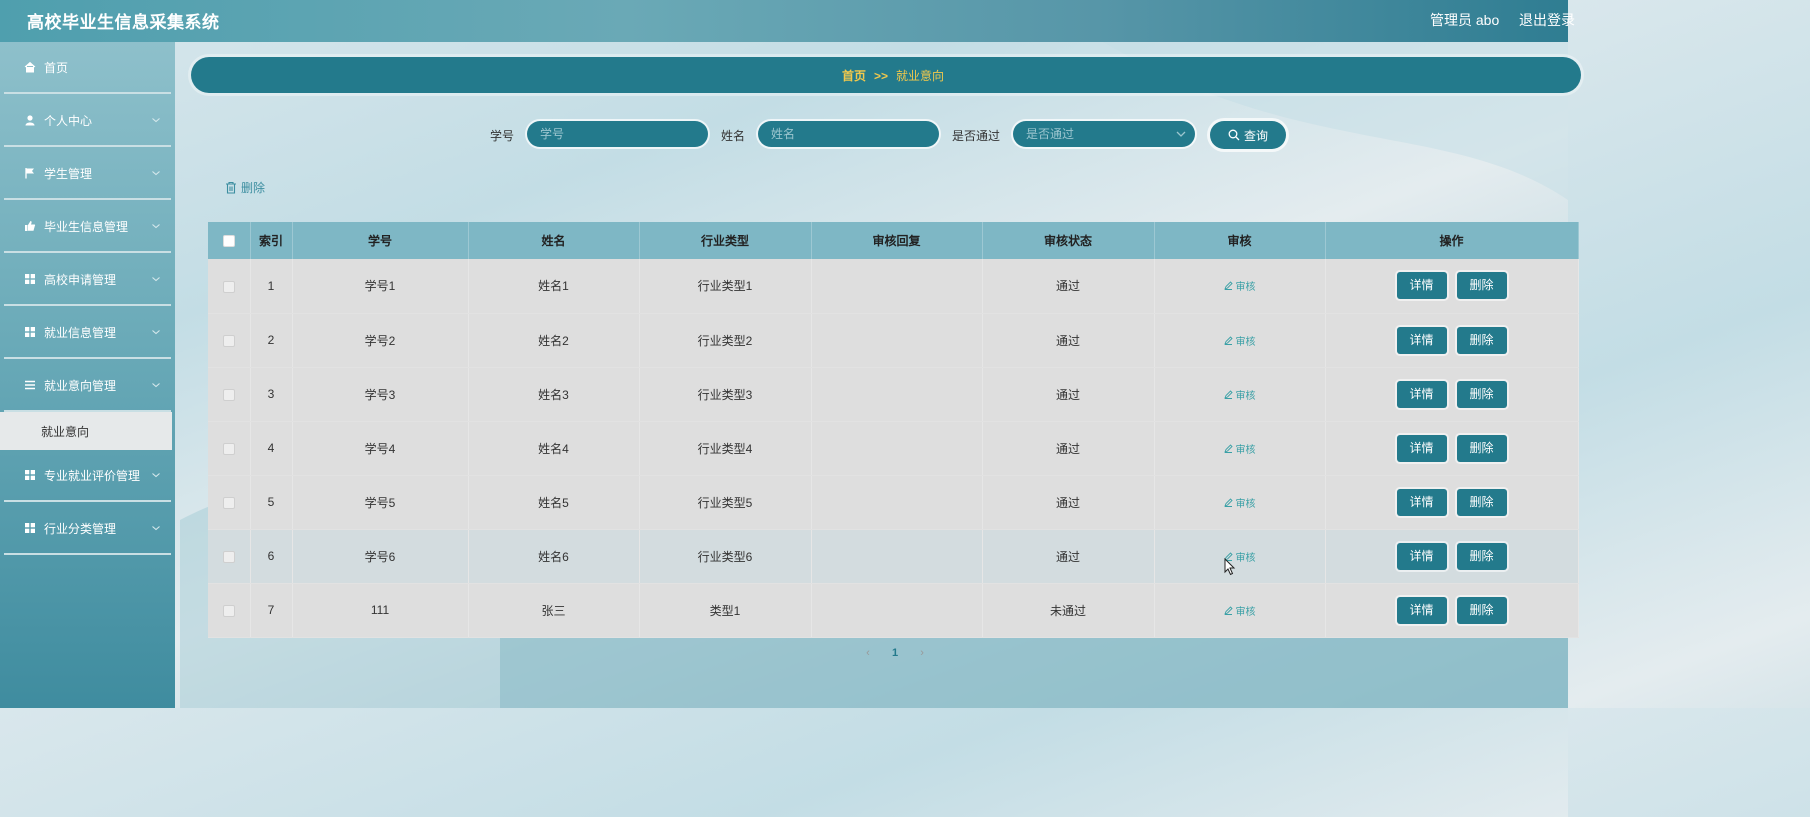 The height and width of the screenshot is (817, 1810). What do you see at coordinates (87, 227) in the screenshot?
I see `sidebar-item-4: 毕业生信息管理` at bounding box center [87, 227].